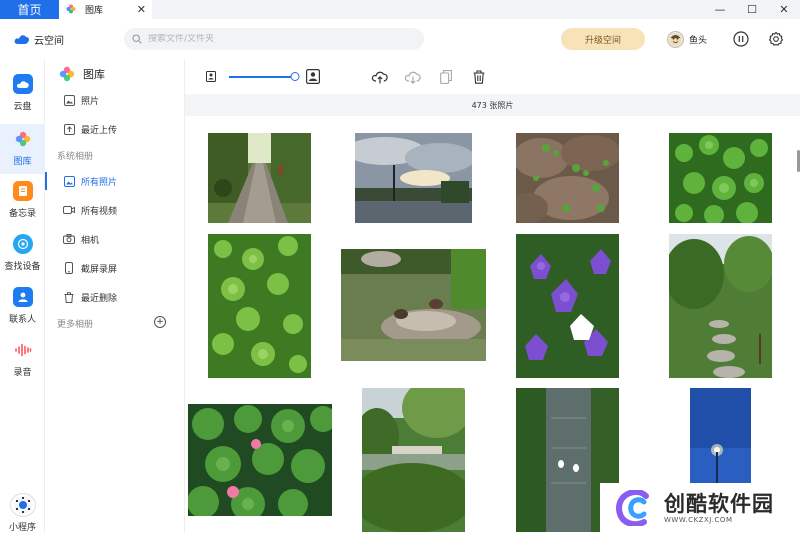 The width and height of the screenshot is (800, 533). What do you see at coordinates (22, 191) in the screenshot?
I see `notes-icon` at bounding box center [22, 191].